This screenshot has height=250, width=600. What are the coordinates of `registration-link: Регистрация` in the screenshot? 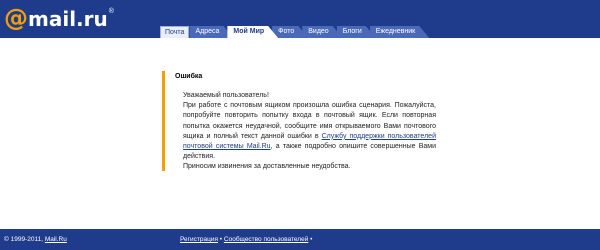 It's located at (199, 239).